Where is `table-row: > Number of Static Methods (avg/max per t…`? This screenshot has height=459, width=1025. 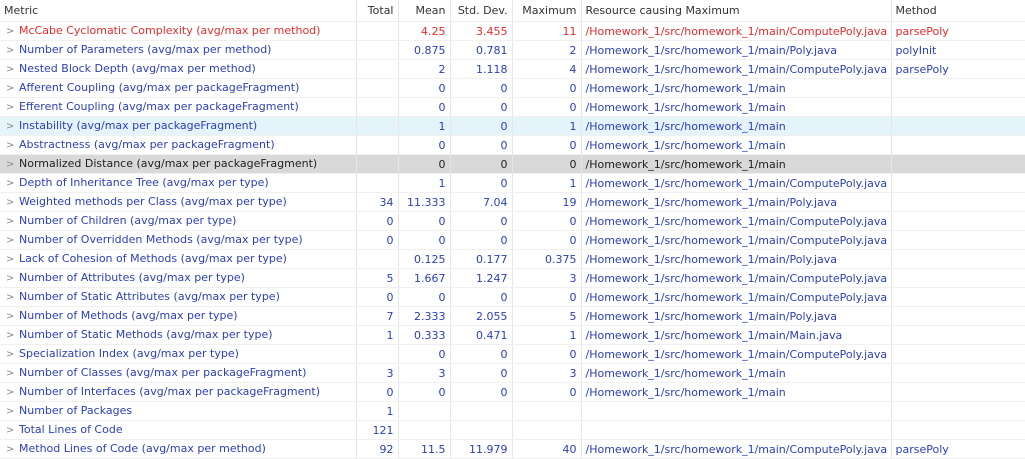
table-row: > Number of Static Methods (avg/max per t… is located at coordinates (512, 335).